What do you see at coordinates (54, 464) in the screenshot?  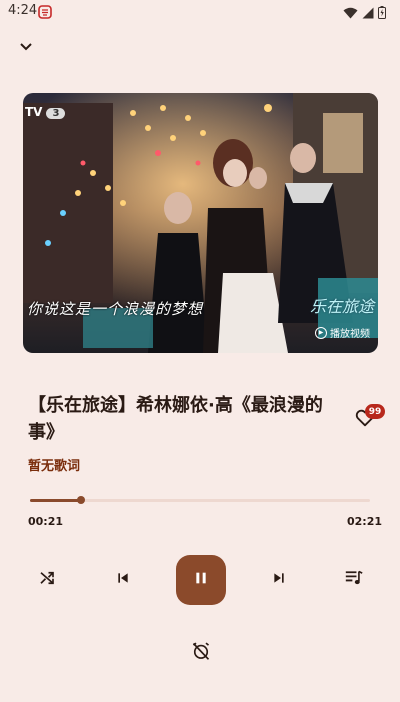 I see `lyric-status: 暂无歌词` at bounding box center [54, 464].